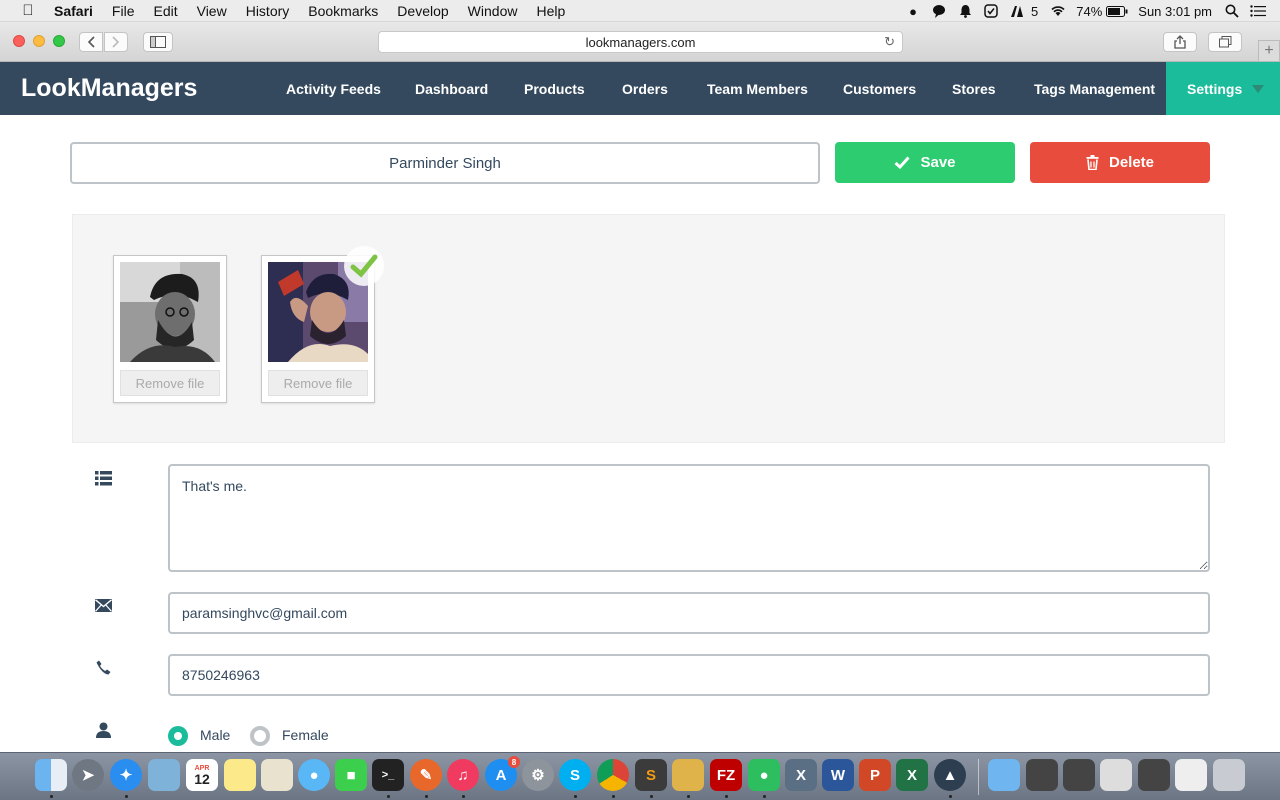 The width and height of the screenshot is (1280, 800). What do you see at coordinates (689, 675) in the screenshot?
I see `phone-field` at bounding box center [689, 675].